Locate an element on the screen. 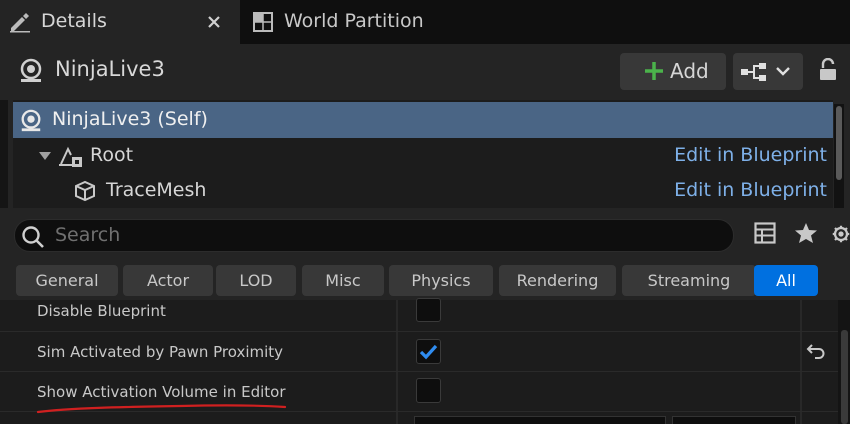 This screenshot has height=424, width=850. scene-component-icon is located at coordinates (70, 156).